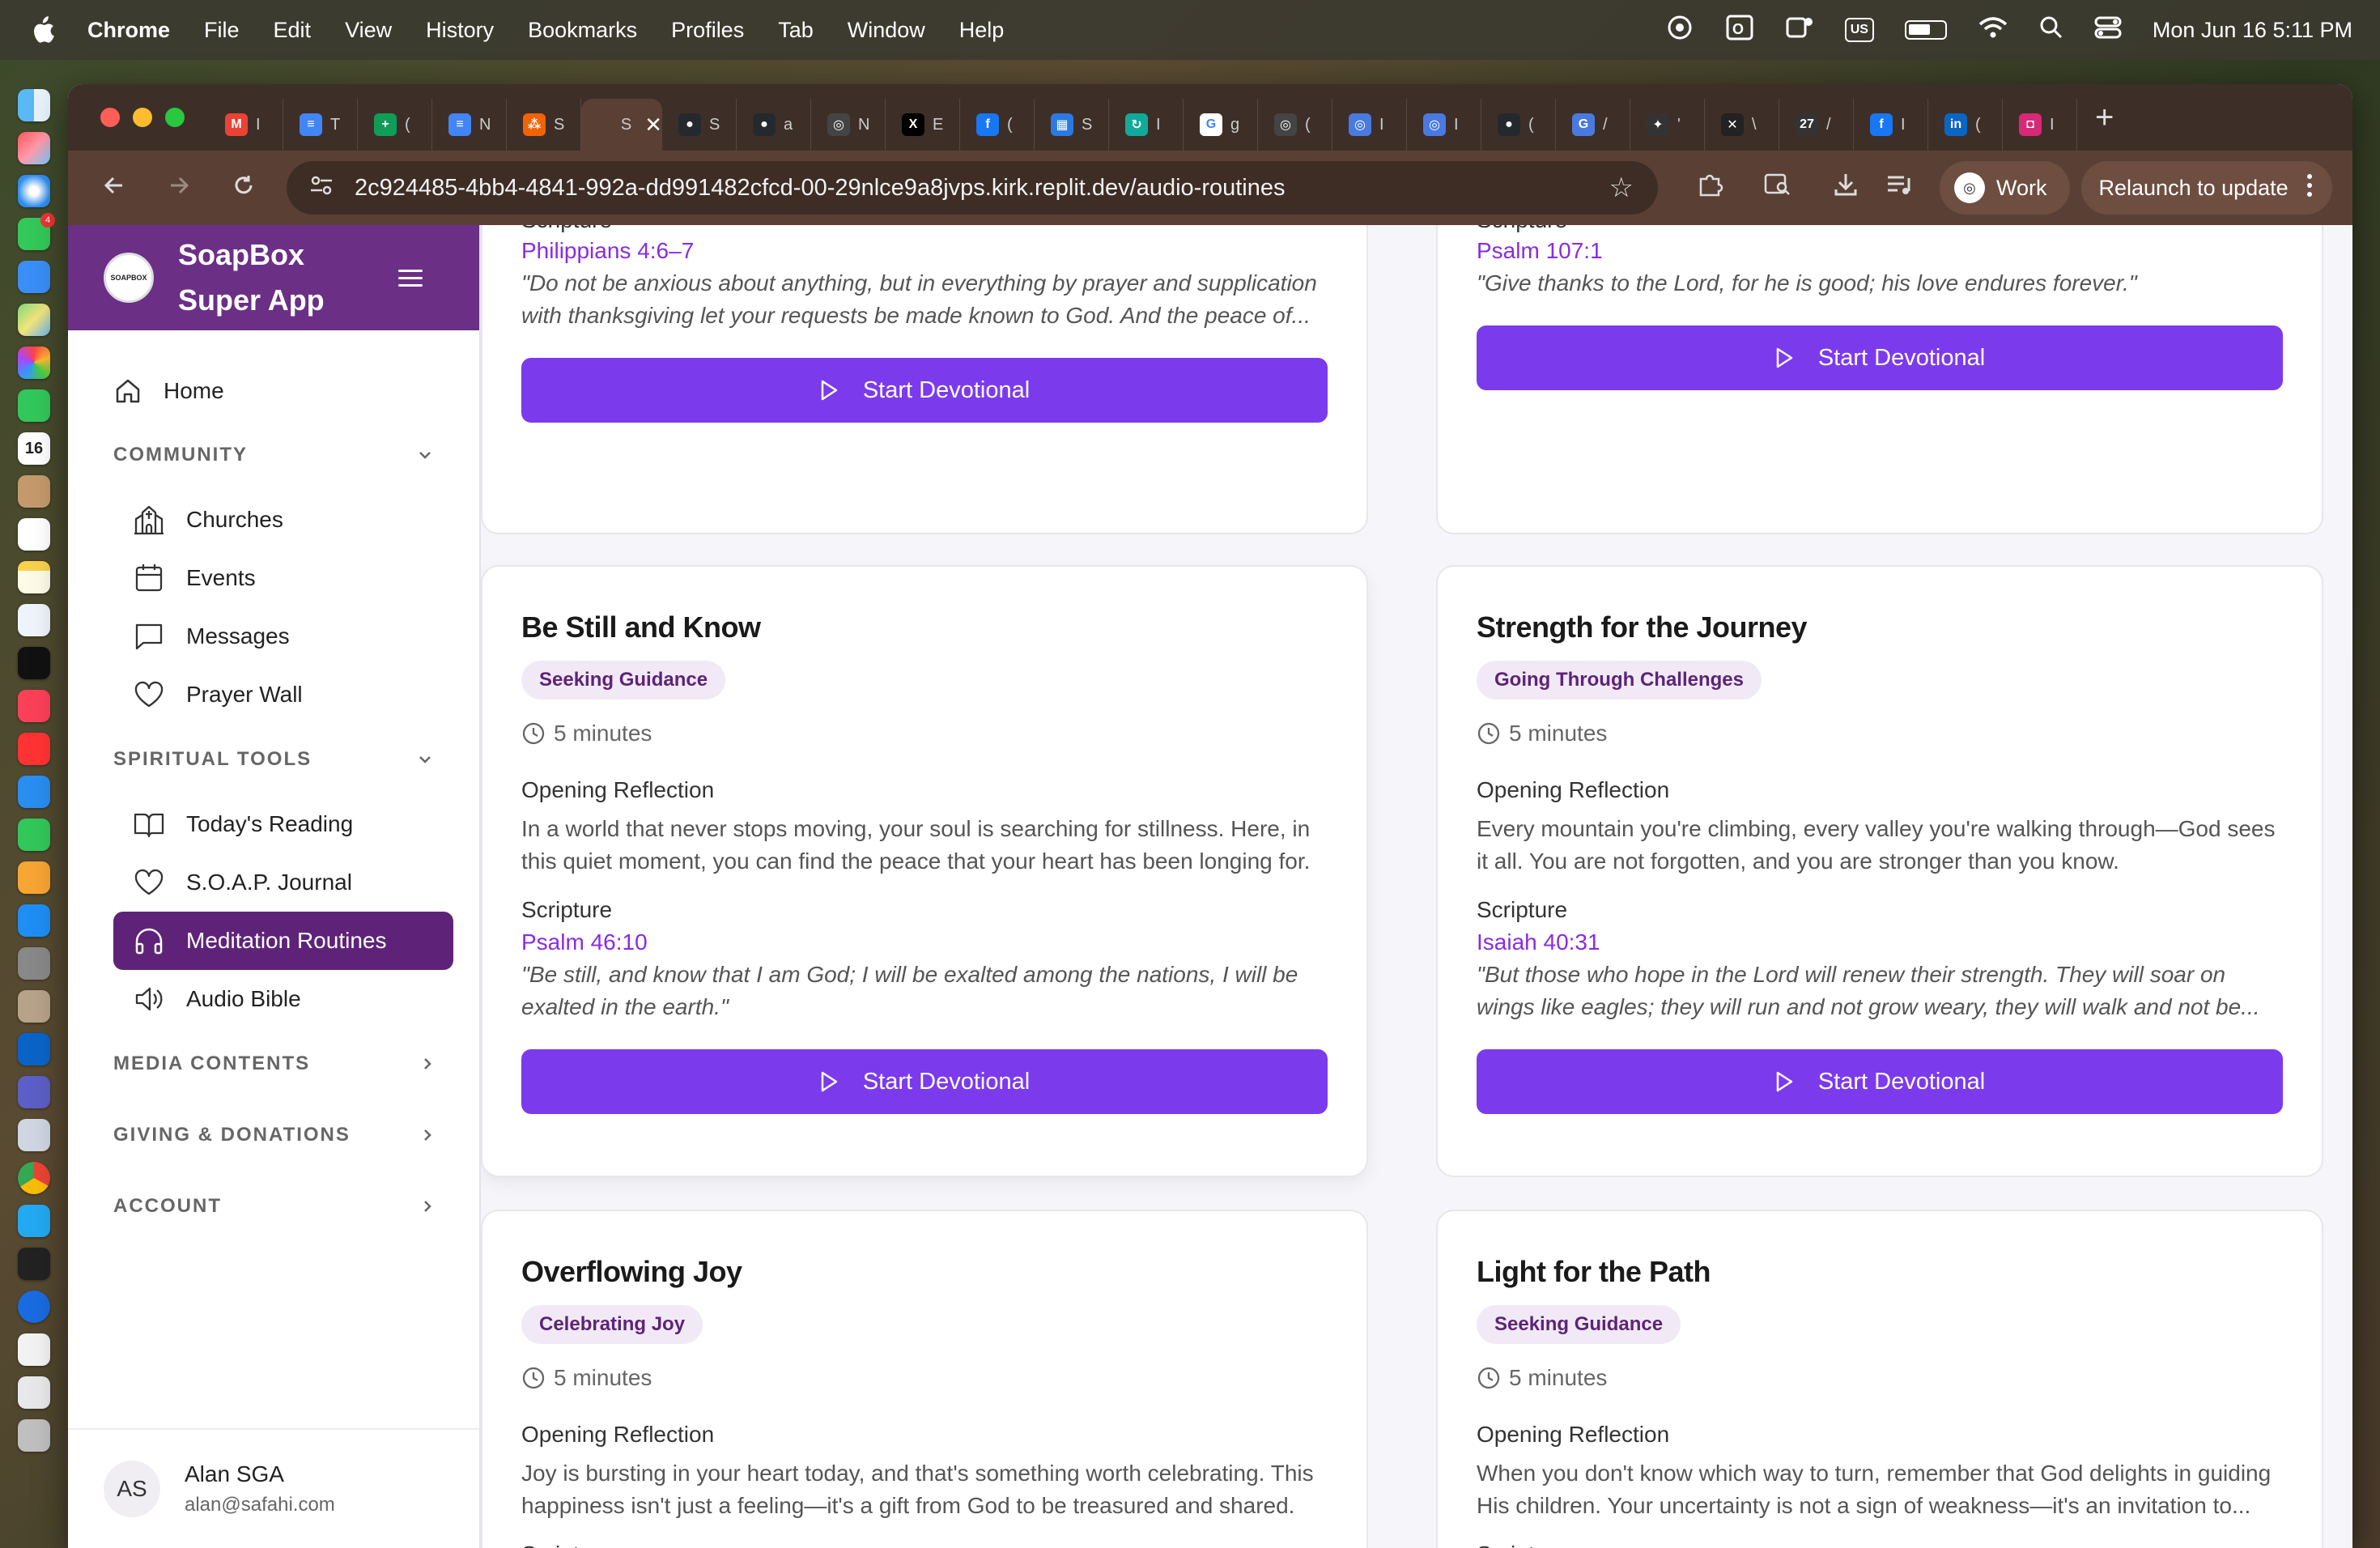 The height and width of the screenshot is (1548, 2380). Describe the element at coordinates (34, 277) in the screenshot. I see `mail-icon` at that location.